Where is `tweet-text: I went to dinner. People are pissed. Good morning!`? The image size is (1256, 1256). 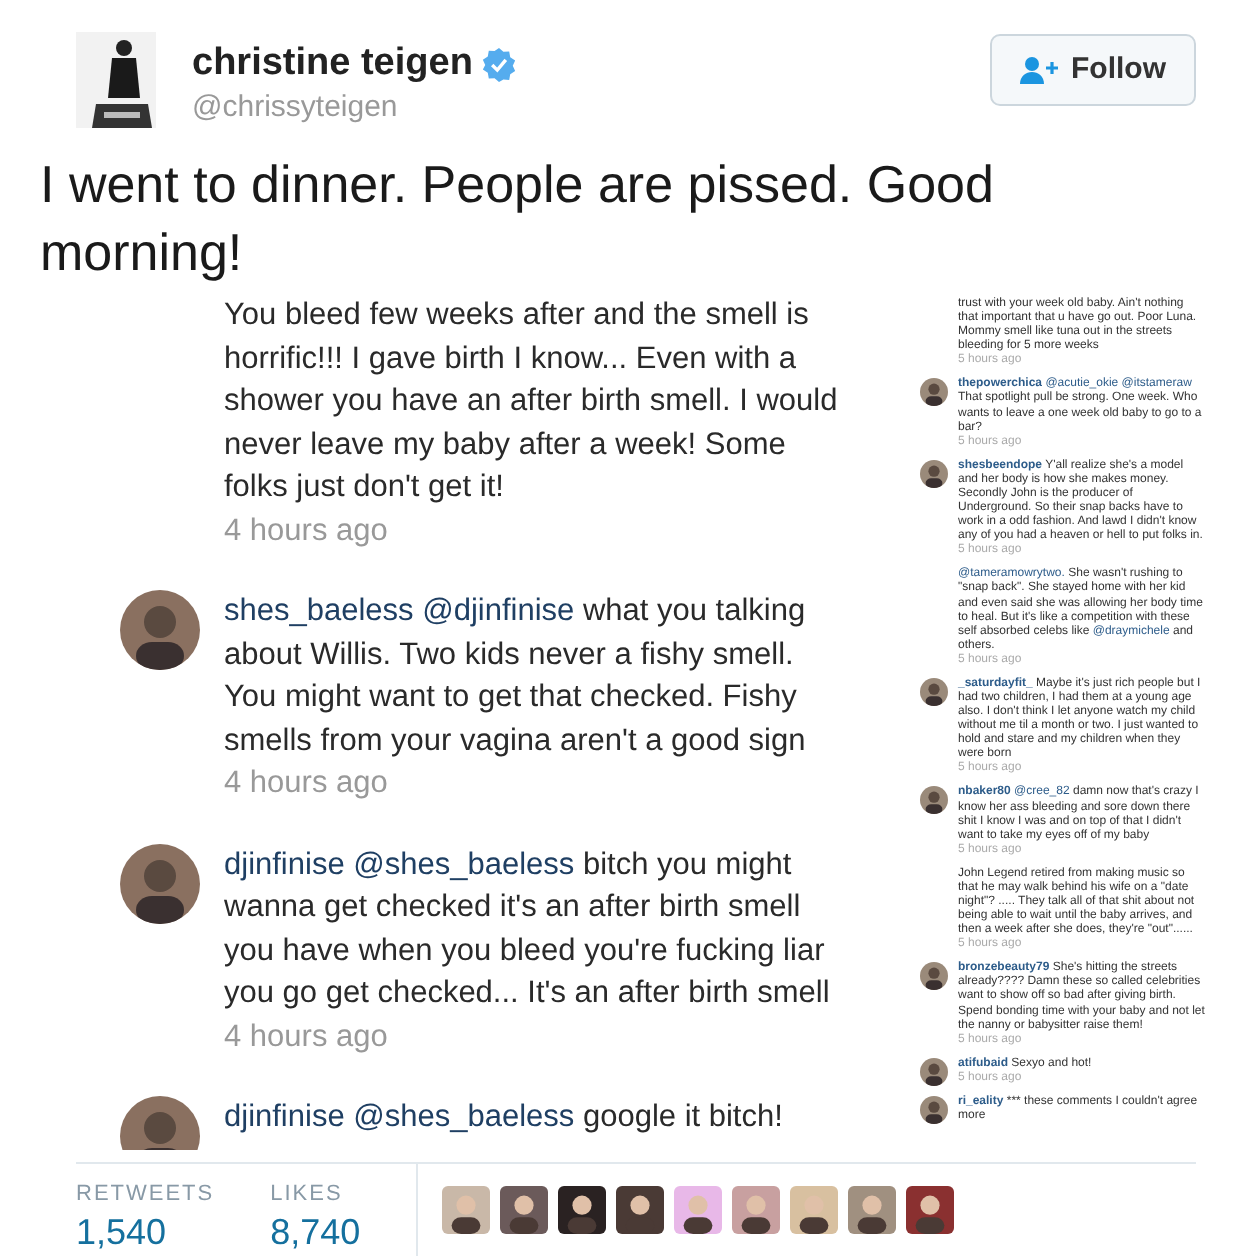 tweet-text: I went to dinner. People are pissed. Good morning! is located at coordinates (517, 219).